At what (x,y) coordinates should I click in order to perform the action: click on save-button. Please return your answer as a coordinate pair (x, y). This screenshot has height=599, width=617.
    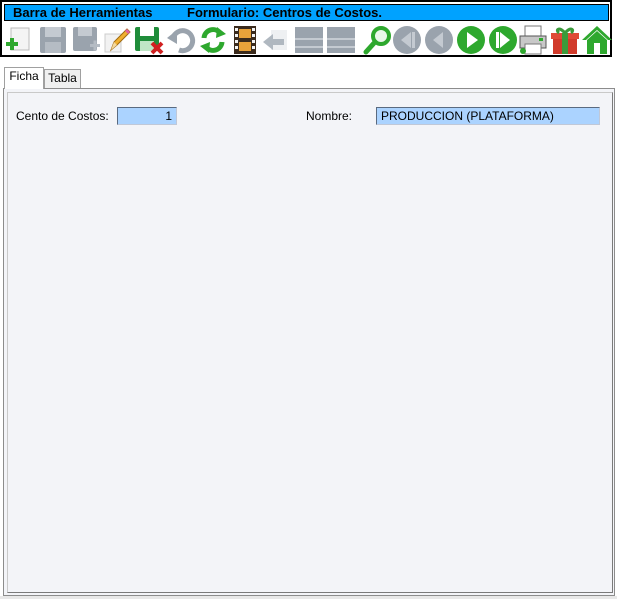
    Looking at the image, I should click on (53, 40).